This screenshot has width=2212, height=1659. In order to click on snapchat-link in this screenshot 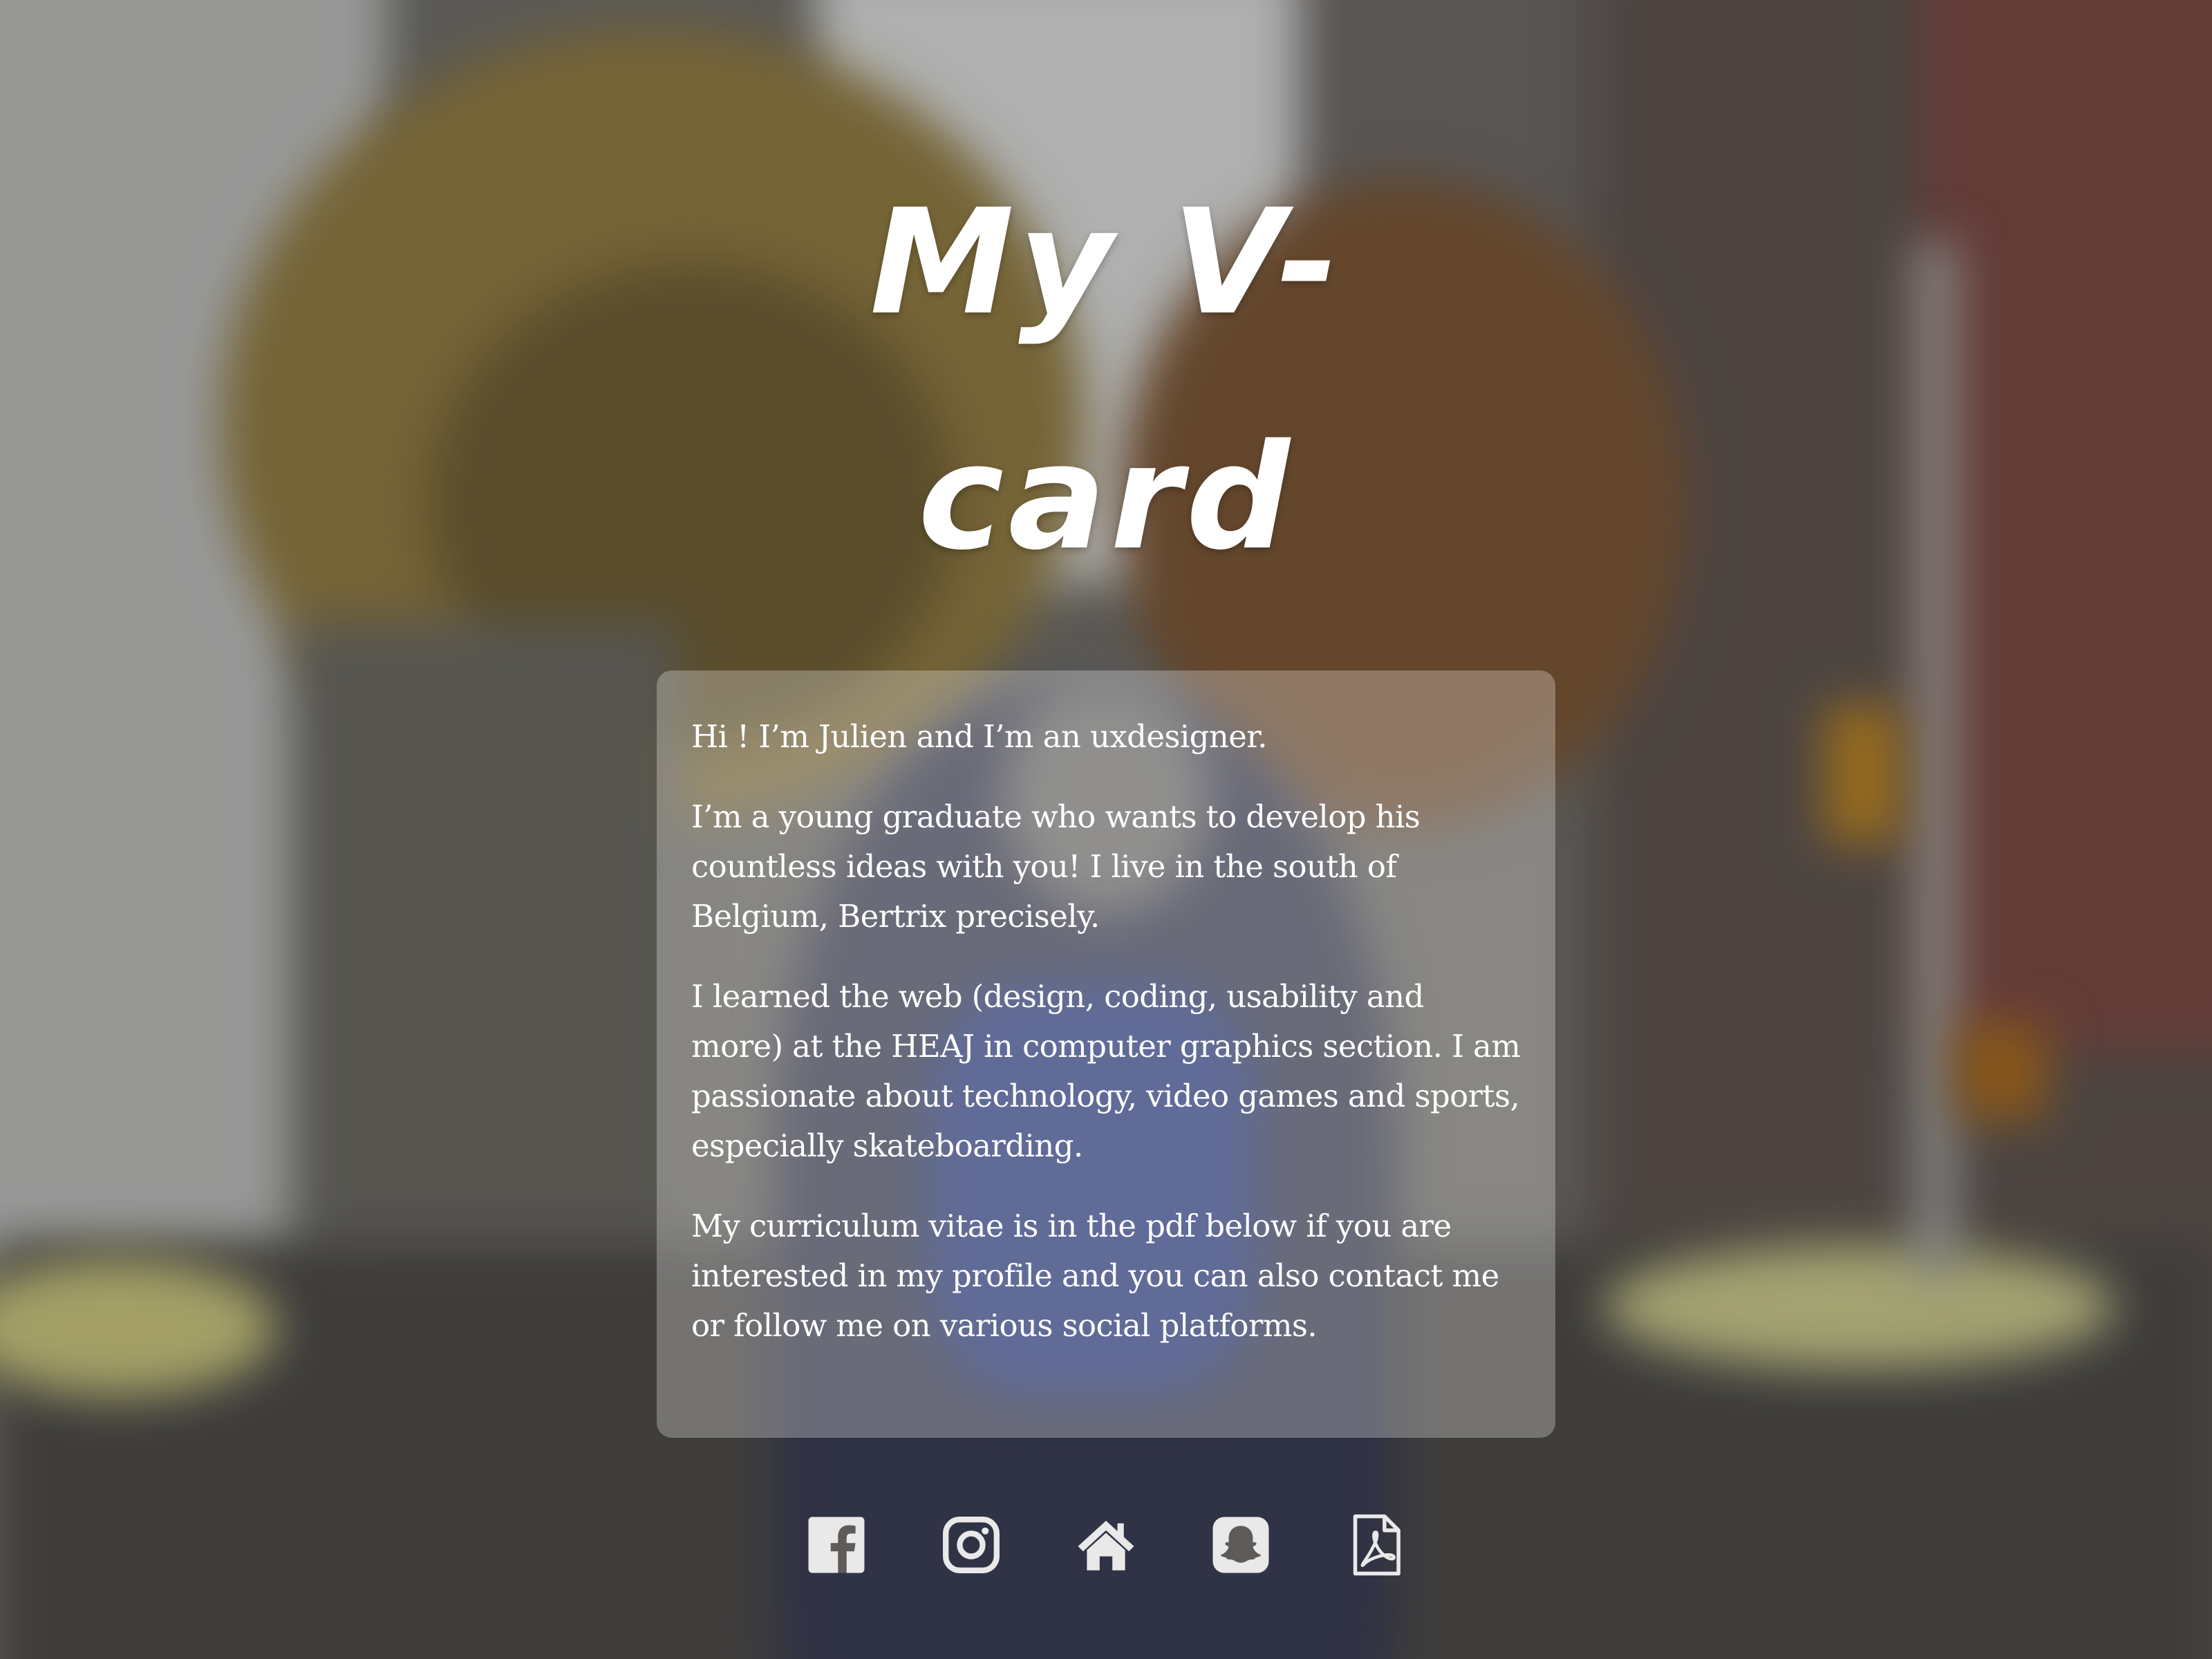, I will do `click(1241, 1545)`.